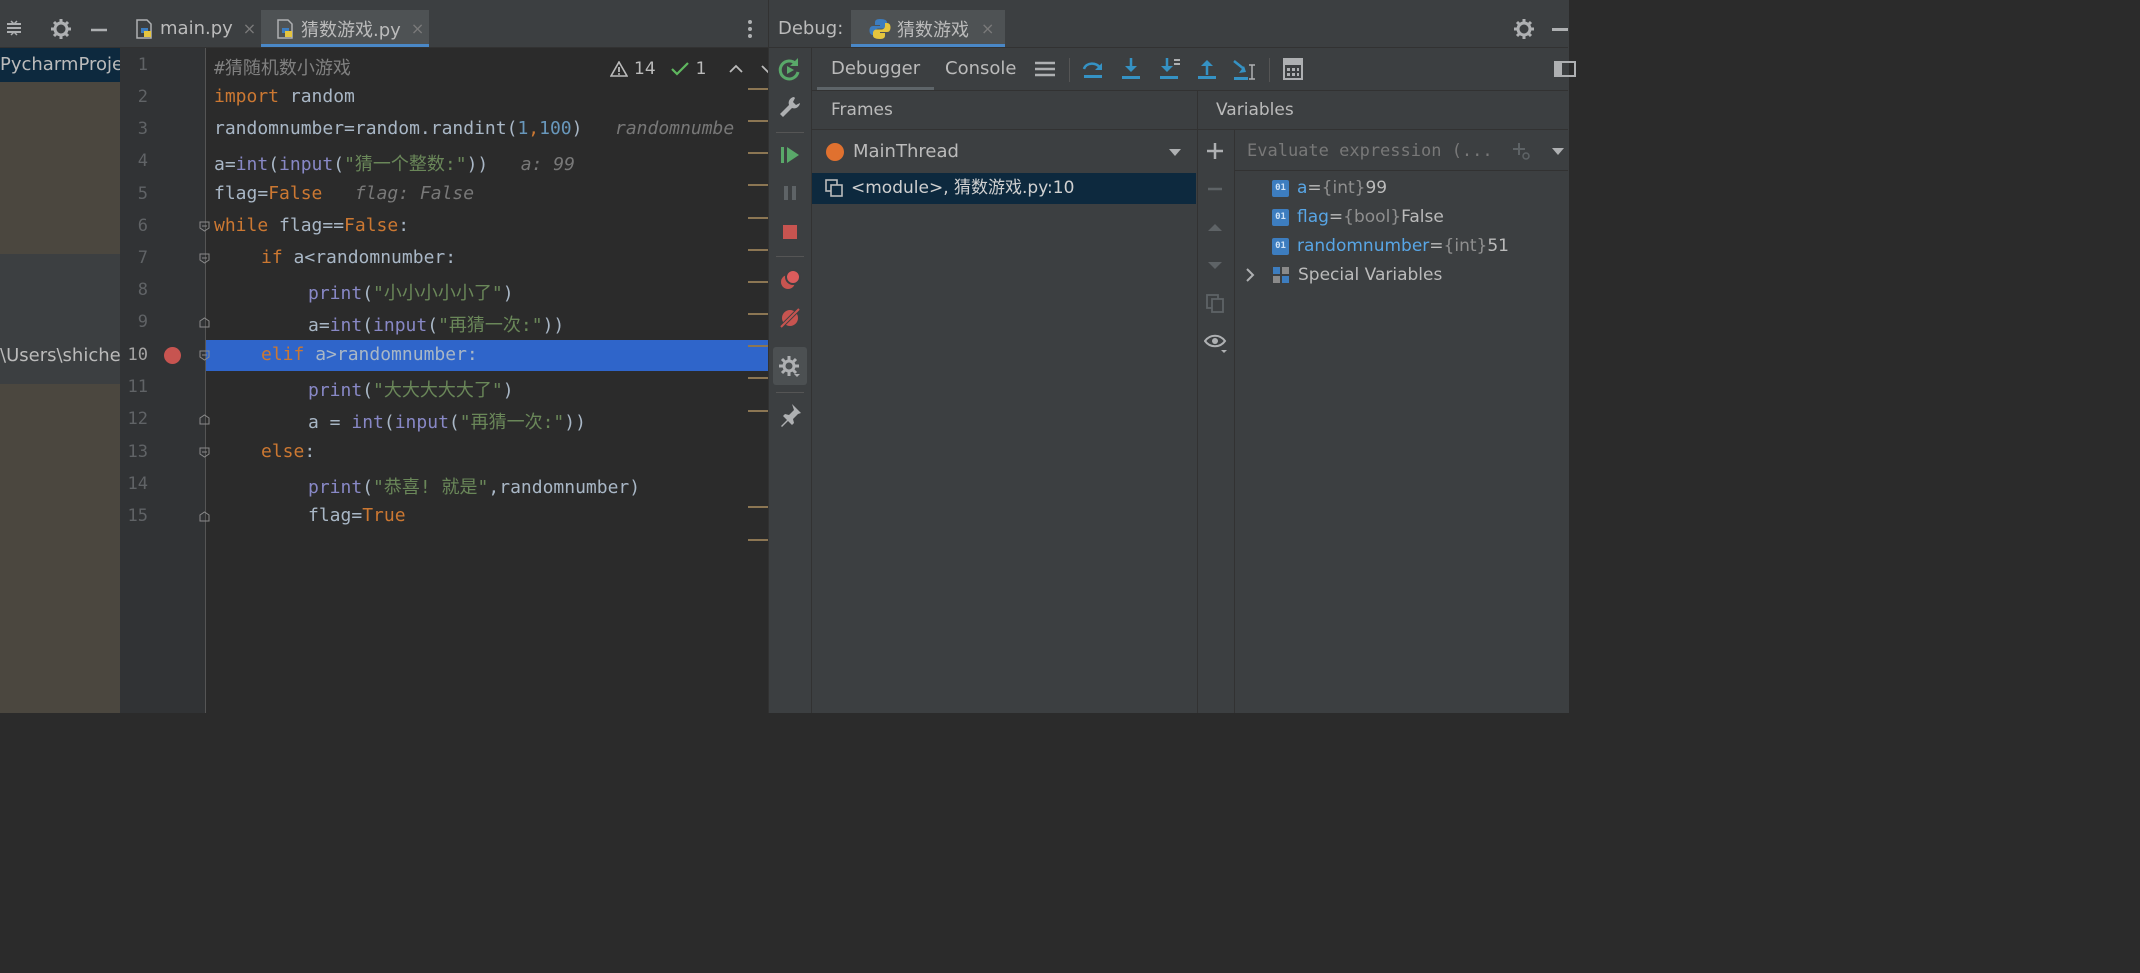  What do you see at coordinates (1558, 151) in the screenshot?
I see `history-dropdown-icon` at bounding box center [1558, 151].